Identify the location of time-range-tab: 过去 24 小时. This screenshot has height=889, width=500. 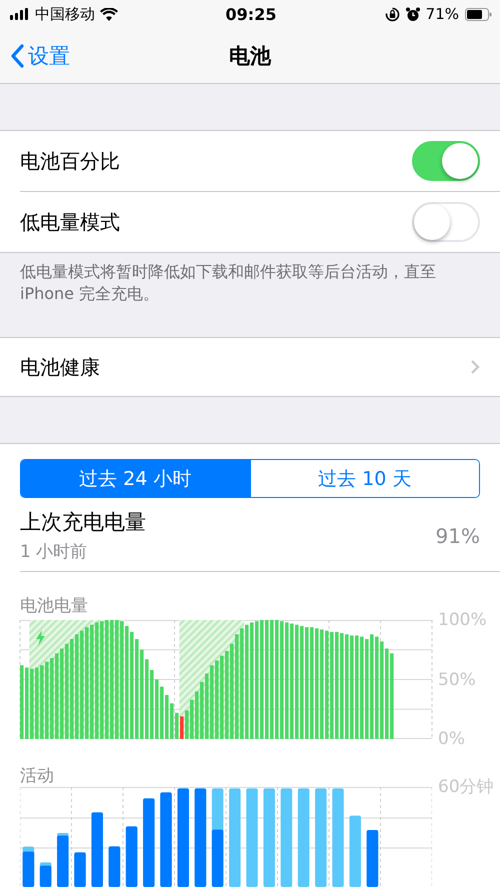
(135, 478).